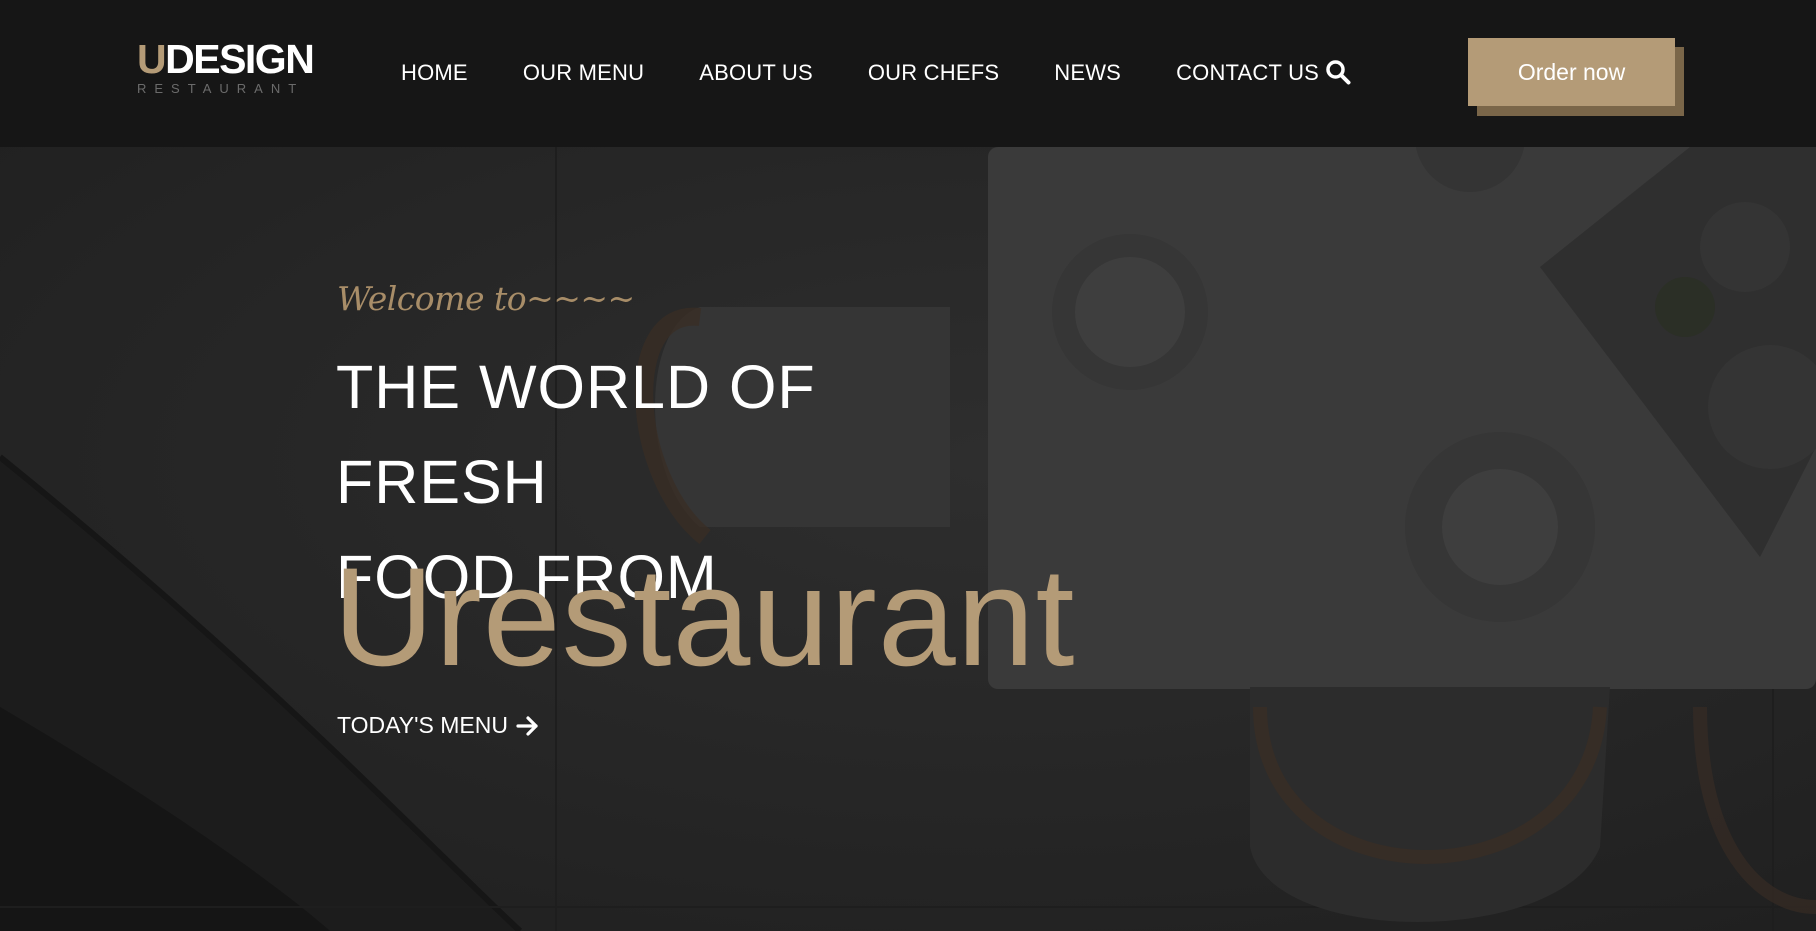  What do you see at coordinates (527, 725) in the screenshot?
I see `arrow-right-icon` at bounding box center [527, 725].